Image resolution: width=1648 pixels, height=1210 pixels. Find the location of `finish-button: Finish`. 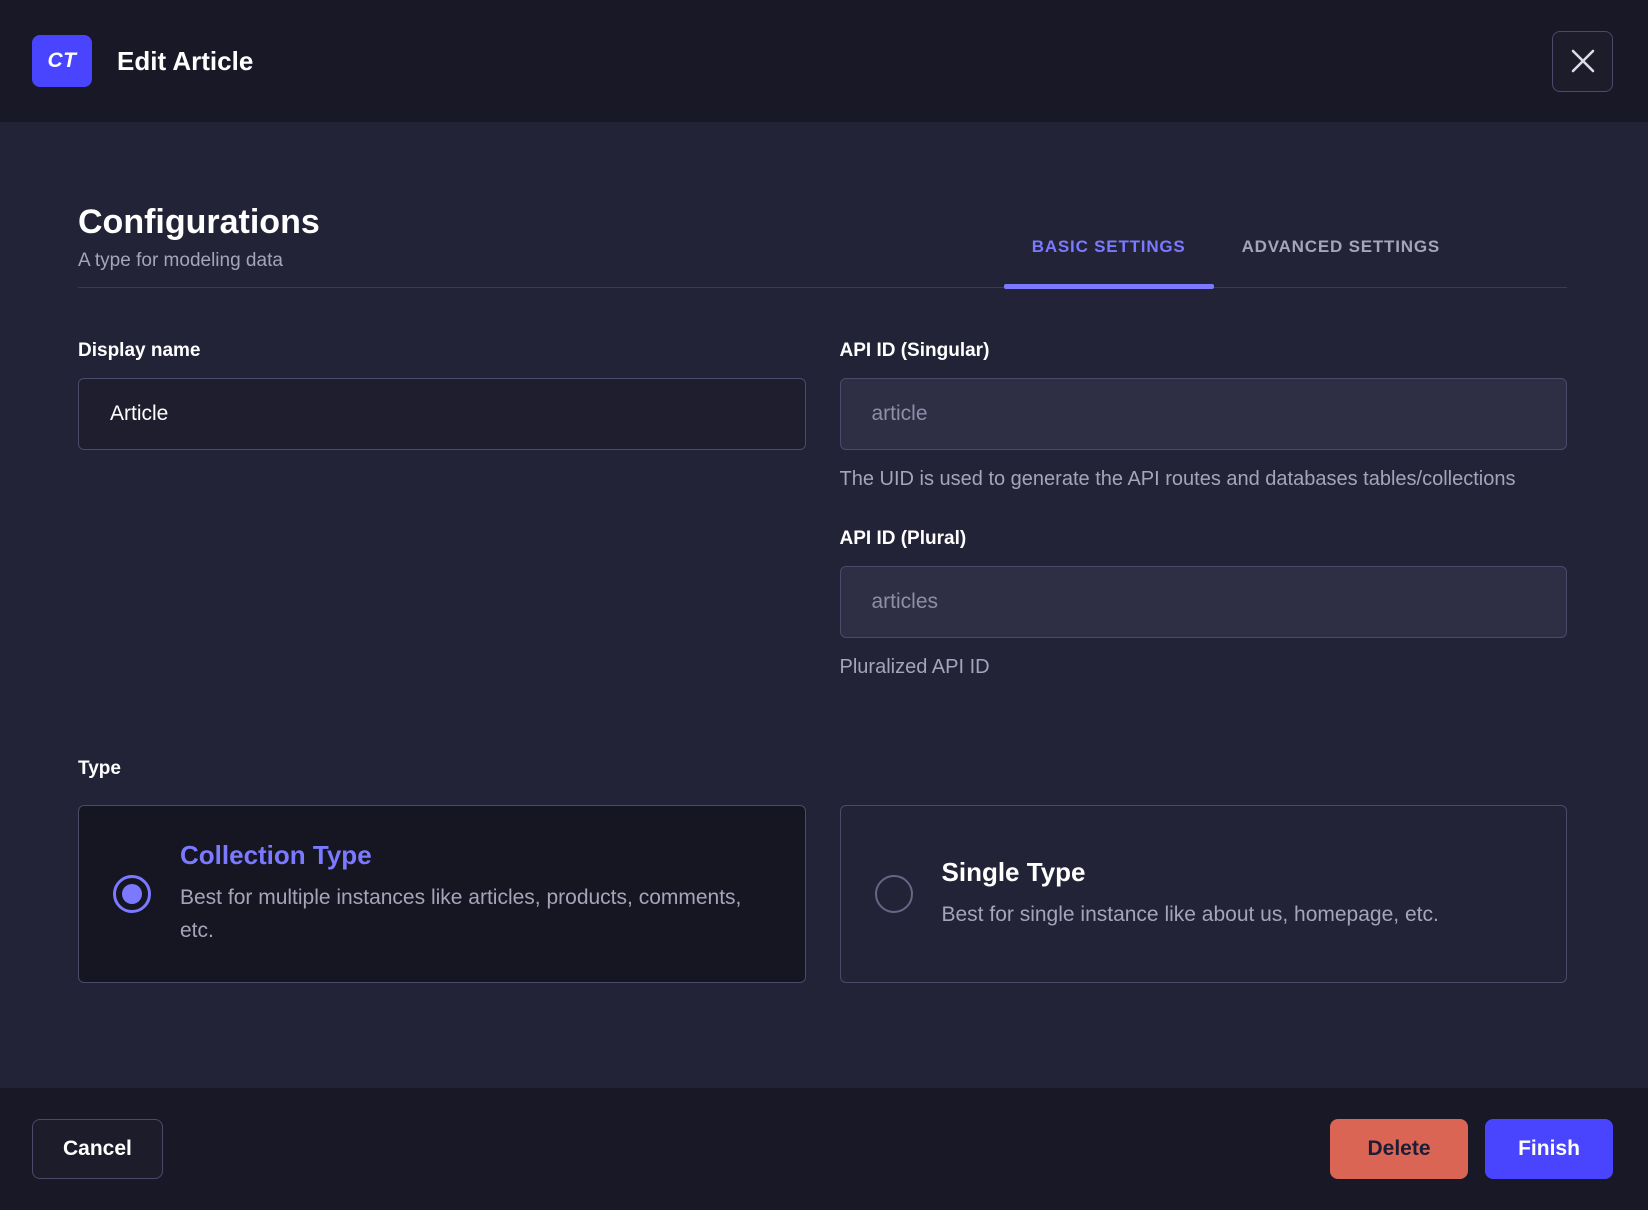

finish-button: Finish is located at coordinates (1549, 1149).